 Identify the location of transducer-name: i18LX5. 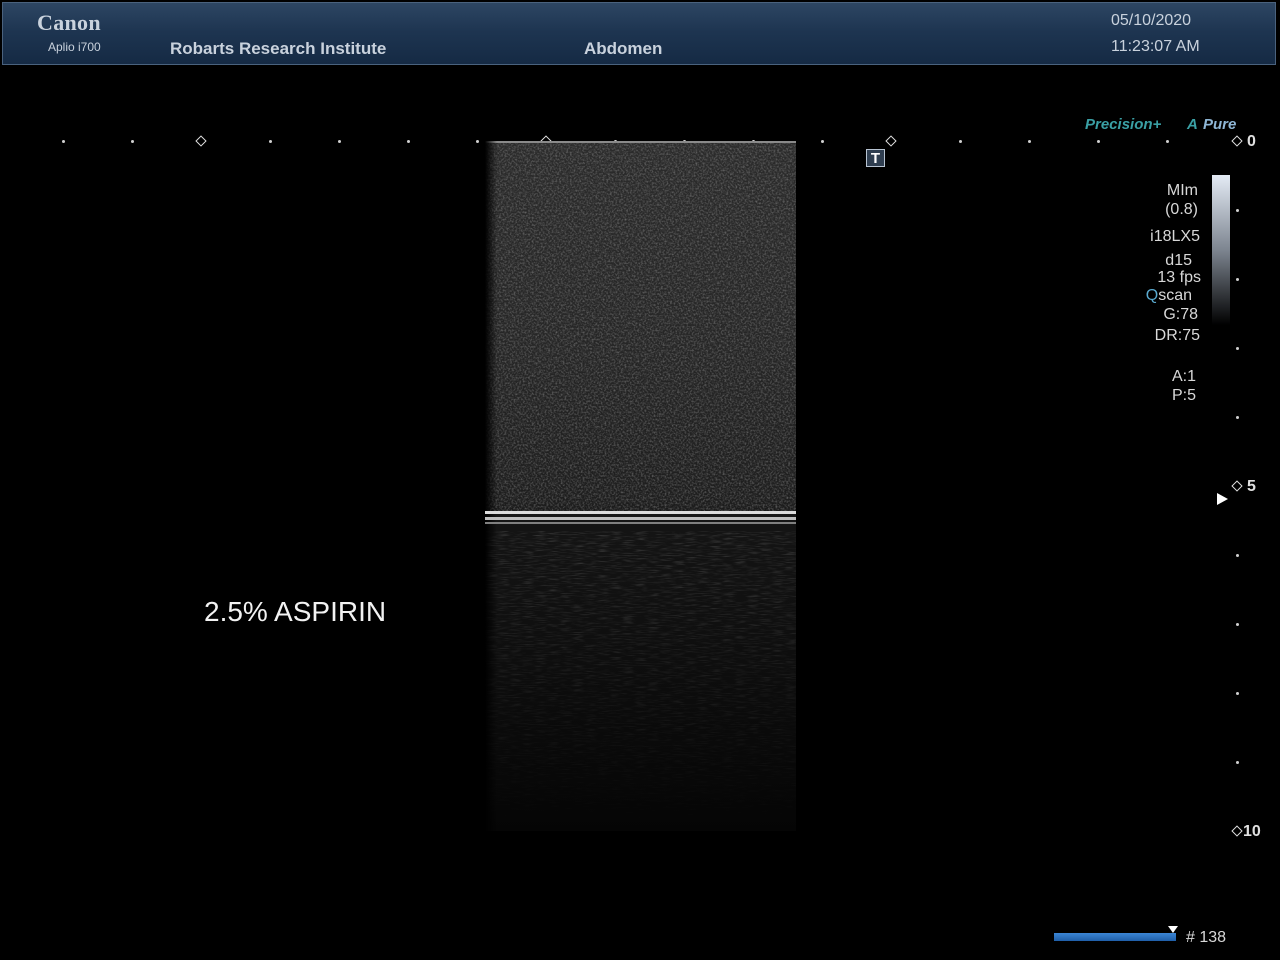
(1175, 236).